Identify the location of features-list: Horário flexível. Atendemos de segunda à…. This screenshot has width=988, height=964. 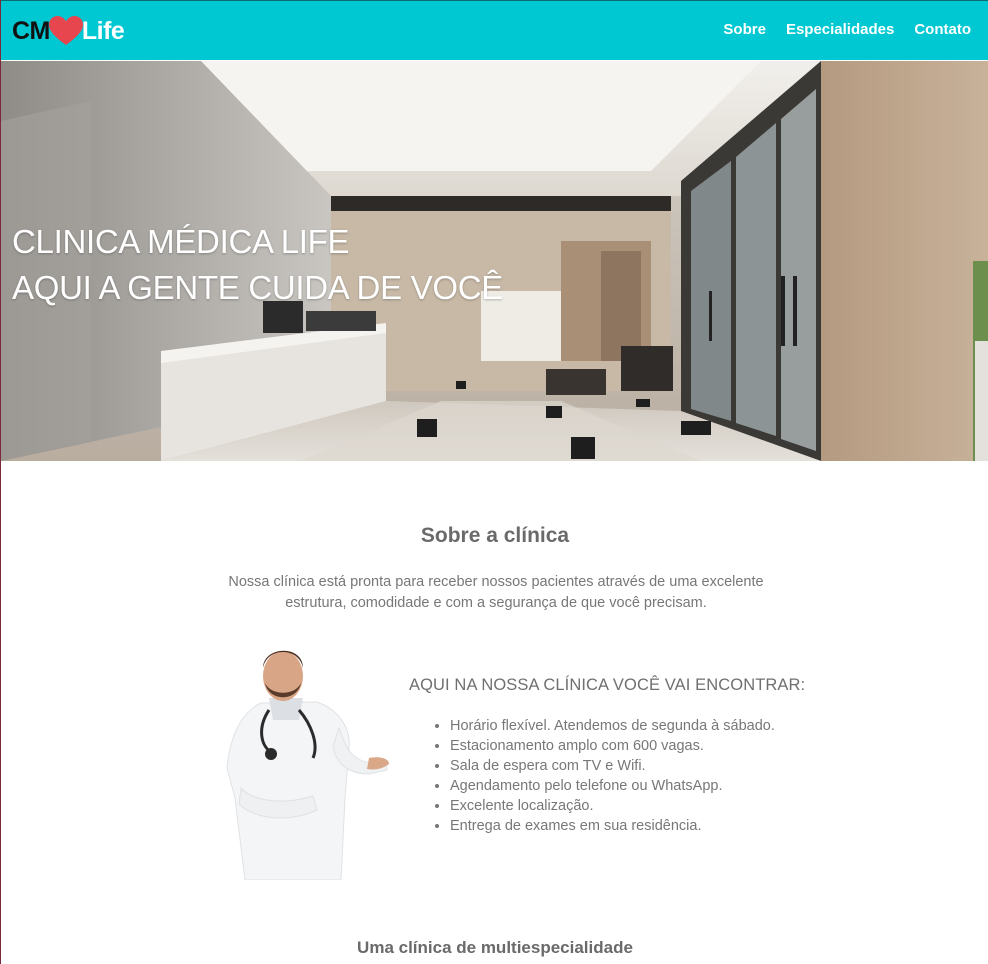
(612, 776).